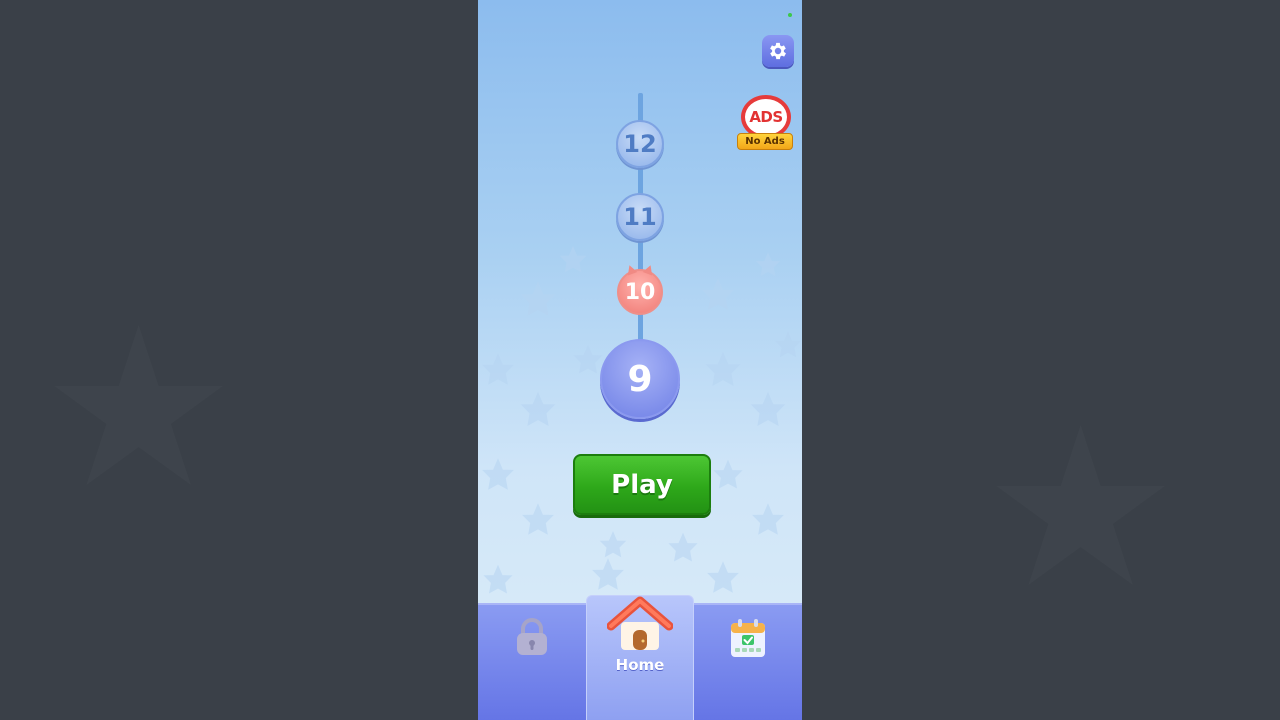  I want to click on settings-button, so click(778, 51).